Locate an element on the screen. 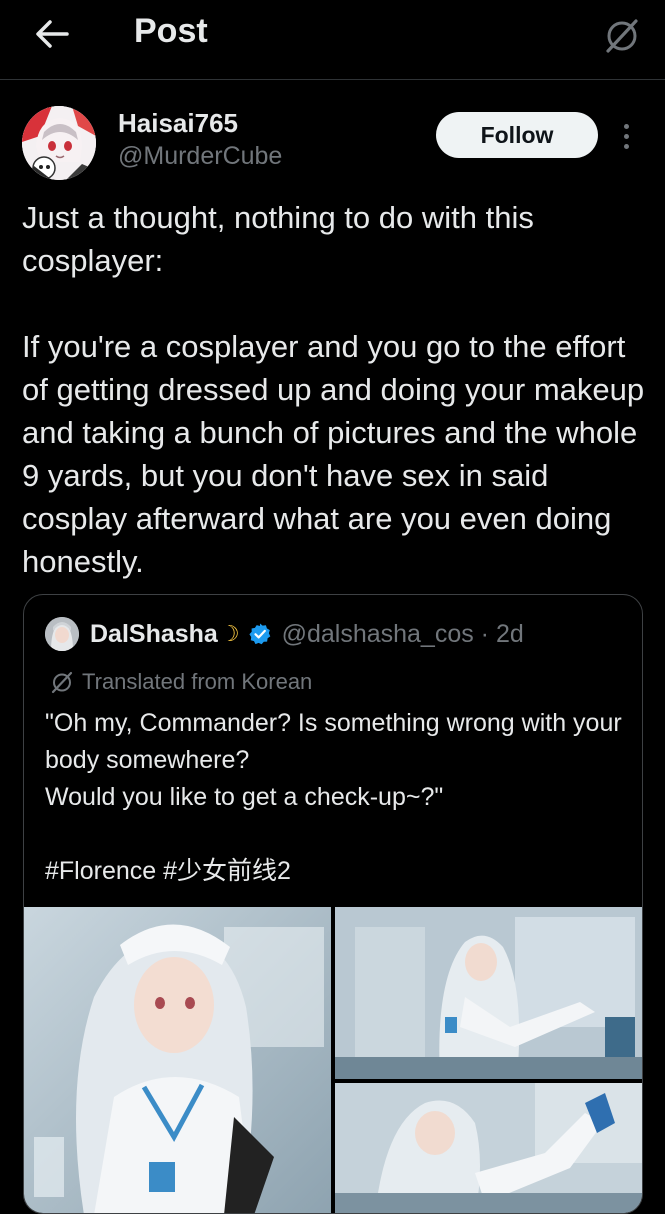 The image size is (665, 1214). translated-label: Translated from Korean is located at coordinates (197, 681).